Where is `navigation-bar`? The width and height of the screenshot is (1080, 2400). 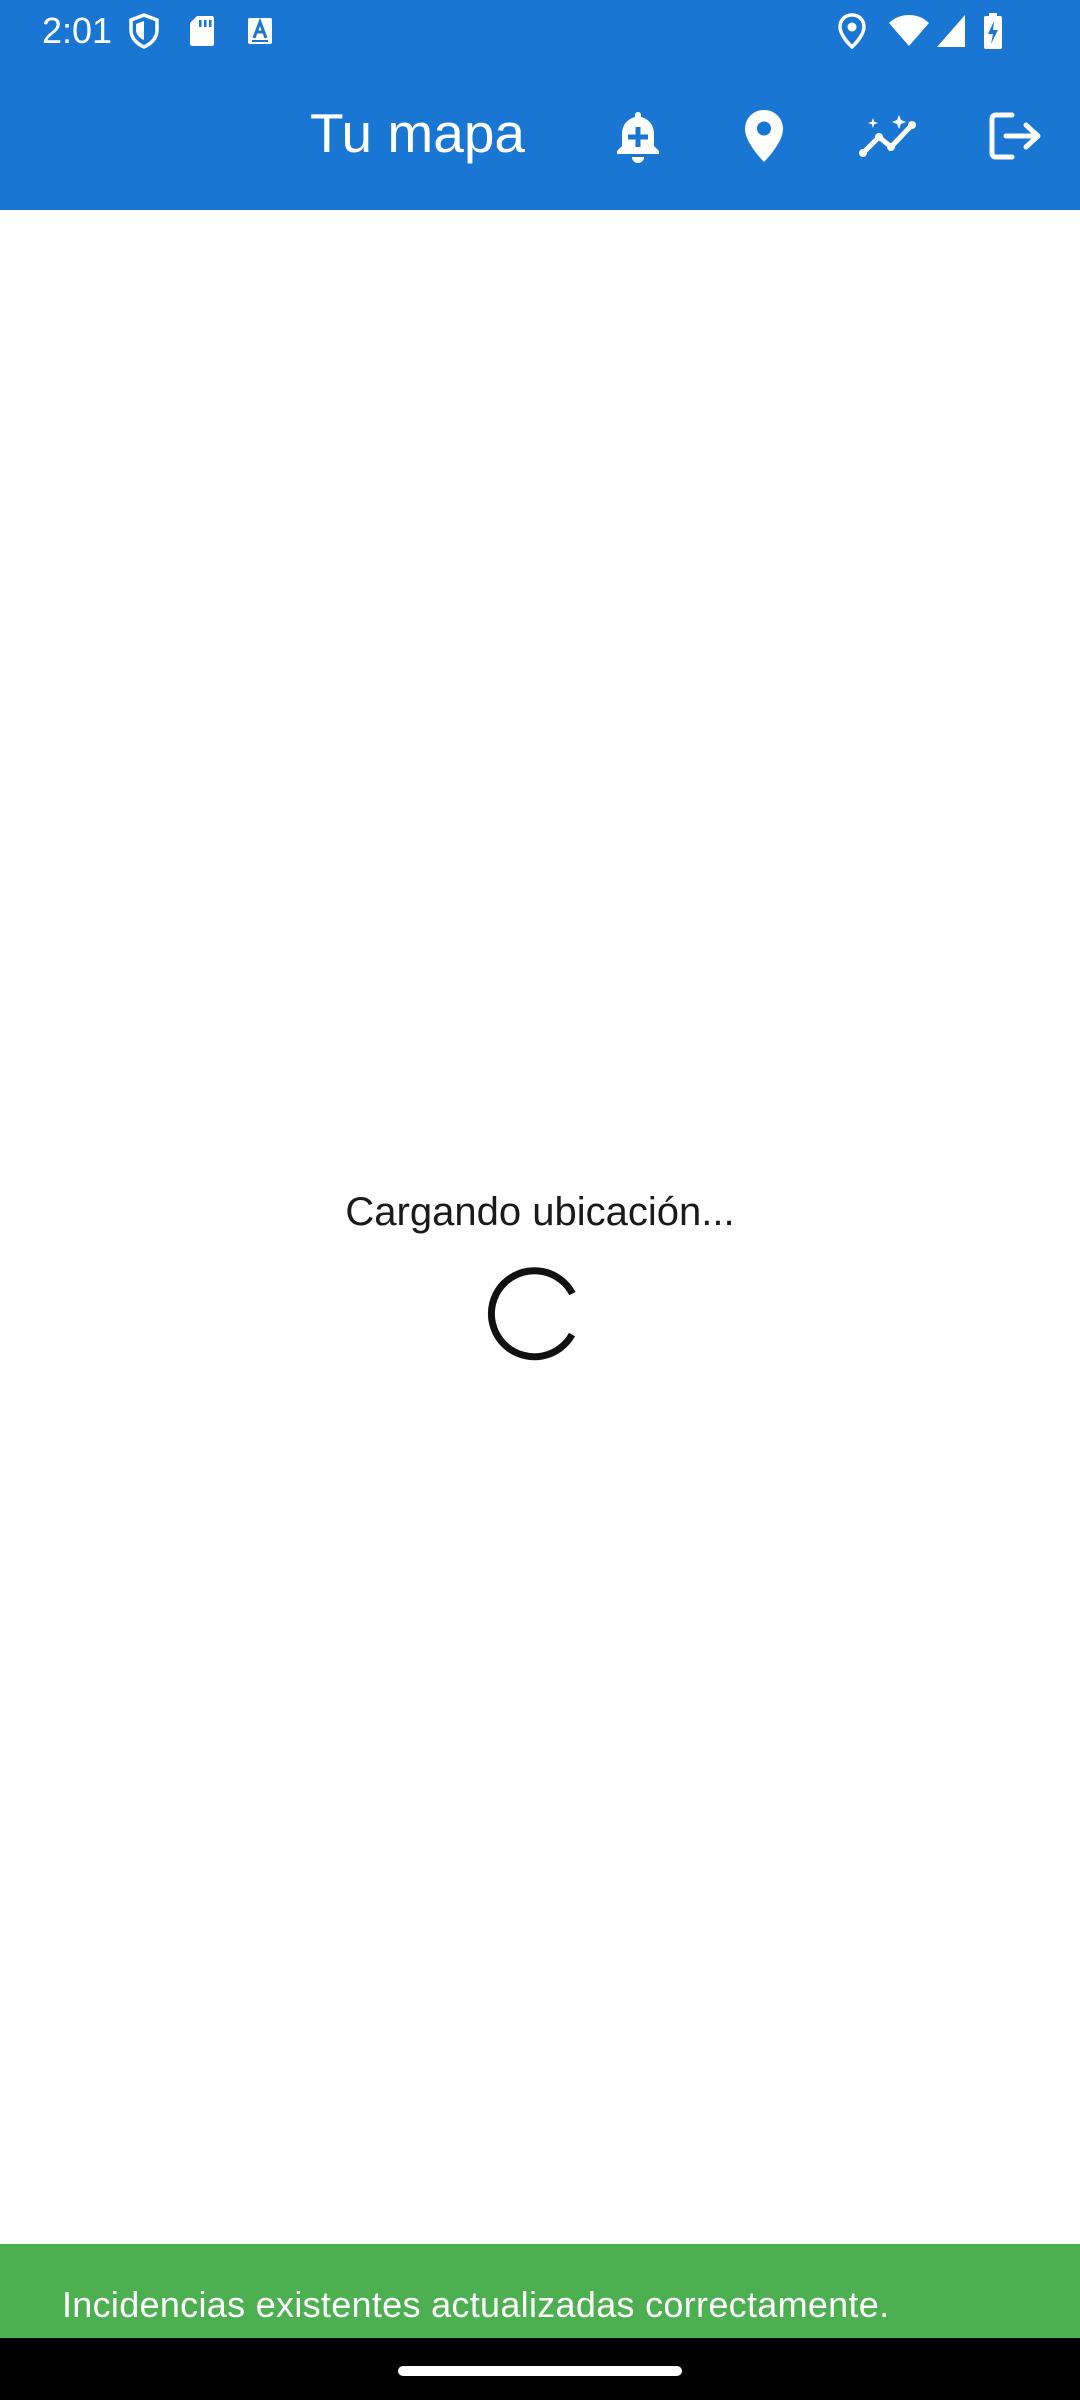 navigation-bar is located at coordinates (540, 2369).